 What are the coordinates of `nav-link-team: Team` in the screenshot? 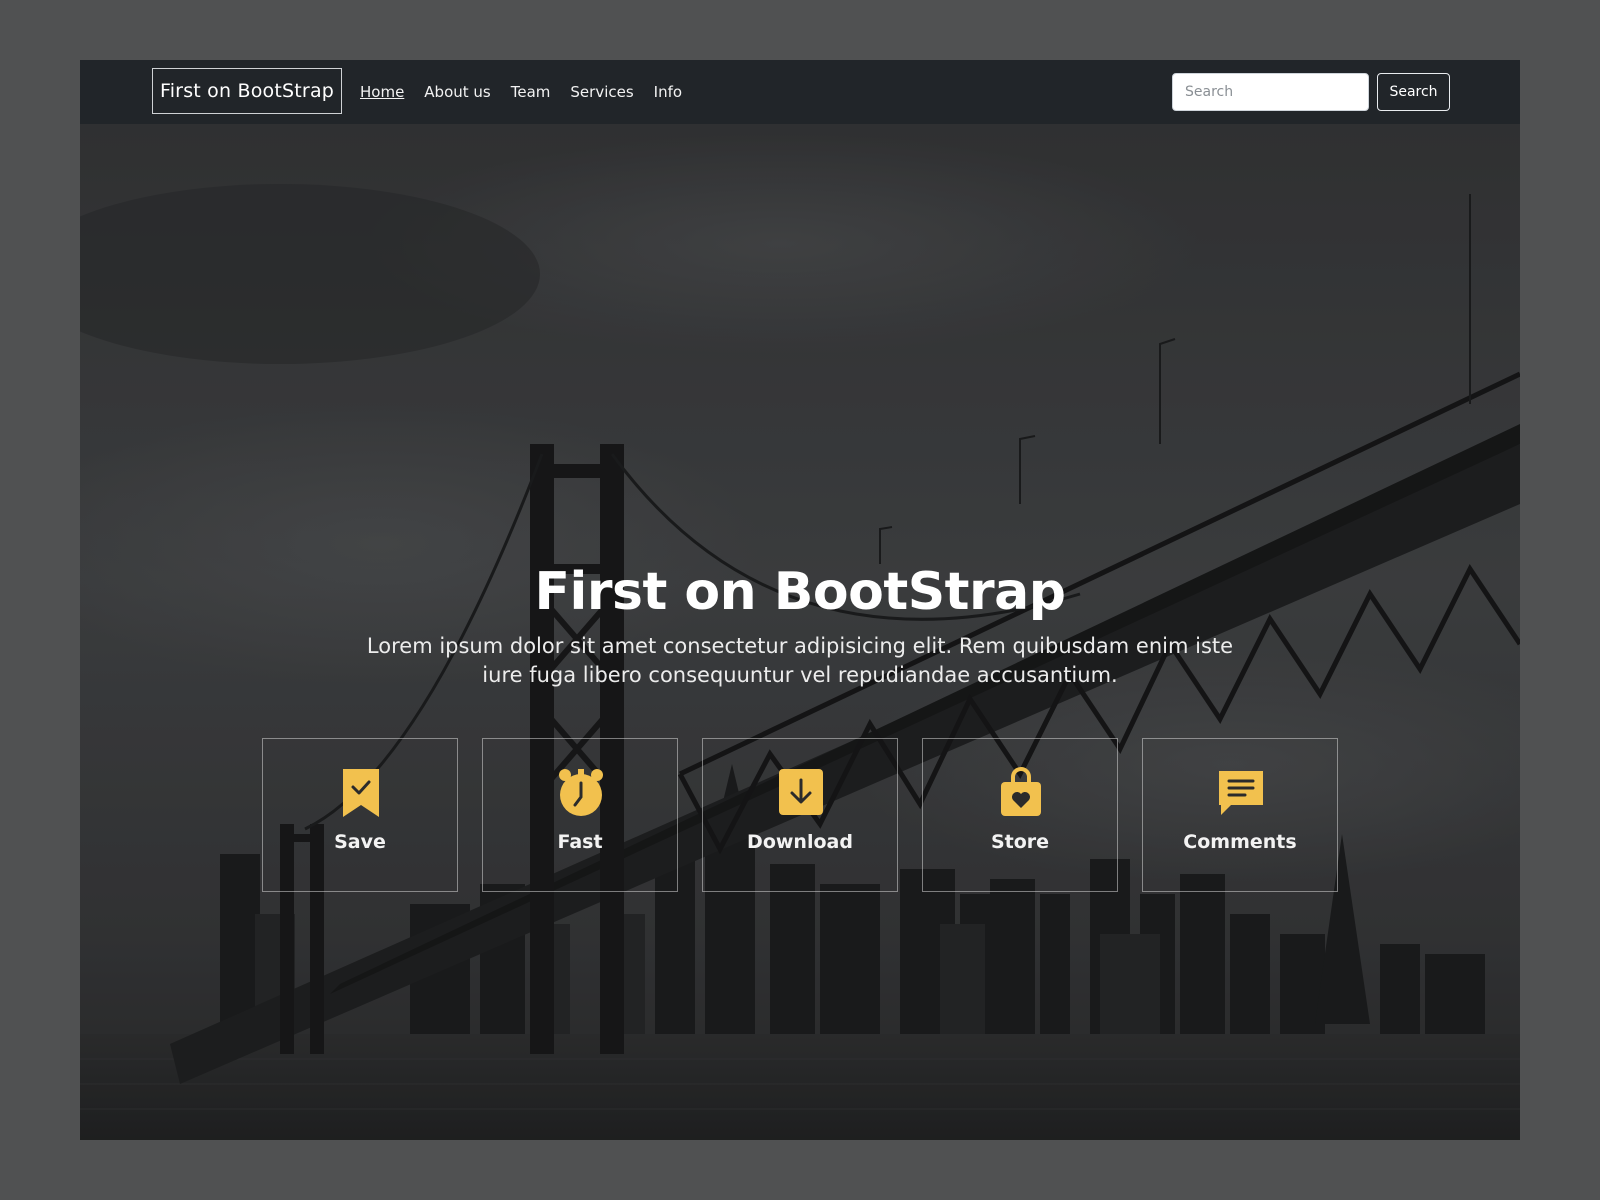 It's located at (531, 92).